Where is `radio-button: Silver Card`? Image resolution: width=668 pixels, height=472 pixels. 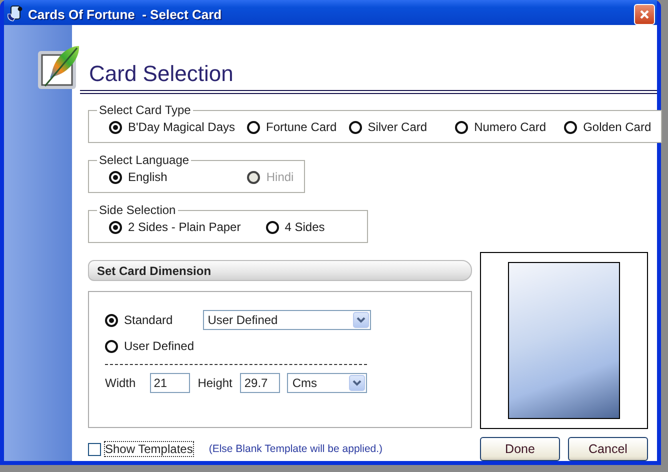 radio-button: Silver Card is located at coordinates (388, 127).